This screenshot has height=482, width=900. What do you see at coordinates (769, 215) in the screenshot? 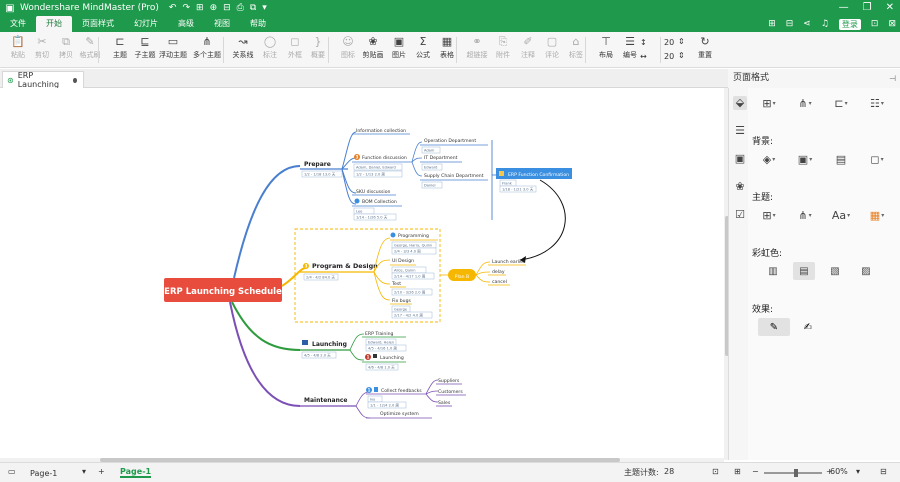
I see `theme-grid-icon: ⊞ ▾` at bounding box center [769, 215].